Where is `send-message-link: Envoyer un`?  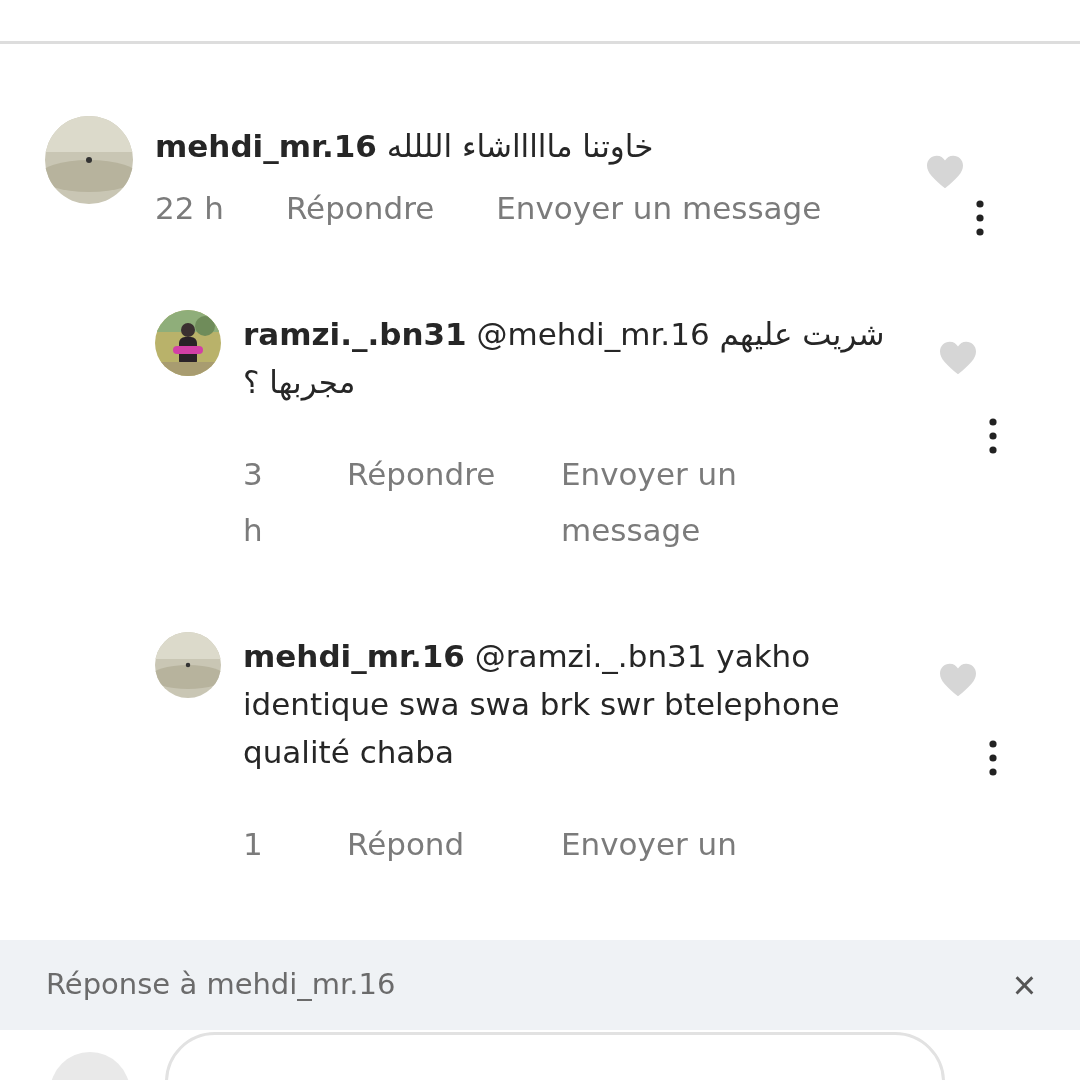
send-message-link: Envoyer un is located at coordinates (661, 844).